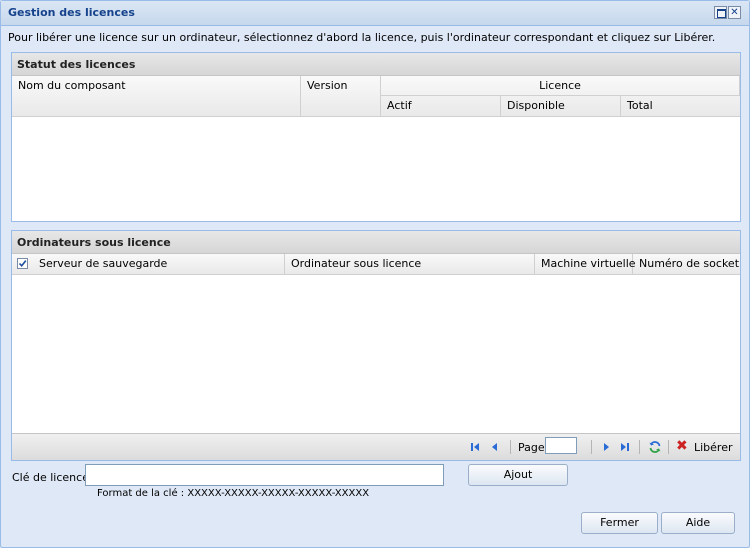 This screenshot has width=750, height=548. What do you see at coordinates (531, 447) in the screenshot?
I see `page-label: Page` at bounding box center [531, 447].